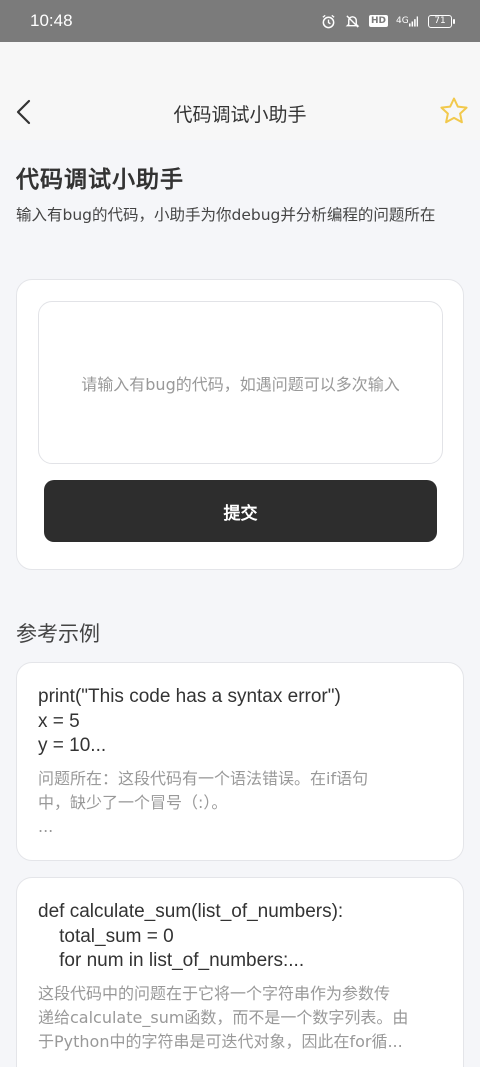 This screenshot has height=1067, width=480. I want to click on favorite-button, so click(454, 111).